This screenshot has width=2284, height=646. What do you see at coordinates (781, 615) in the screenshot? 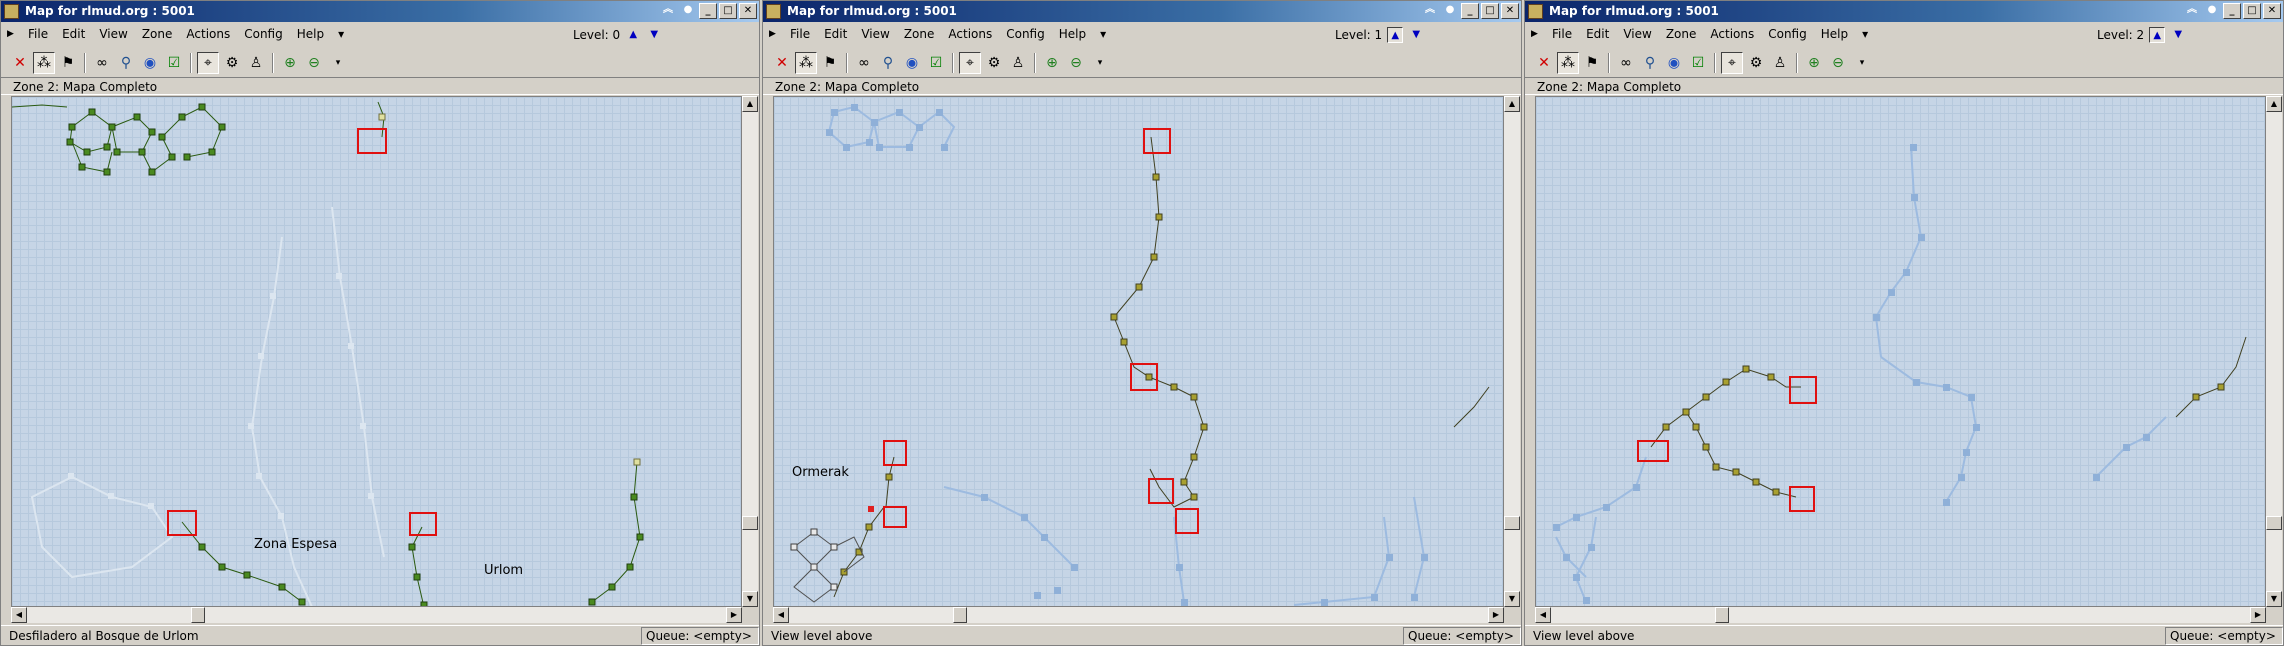
I see `scroll-left-icon: ◀` at bounding box center [781, 615].